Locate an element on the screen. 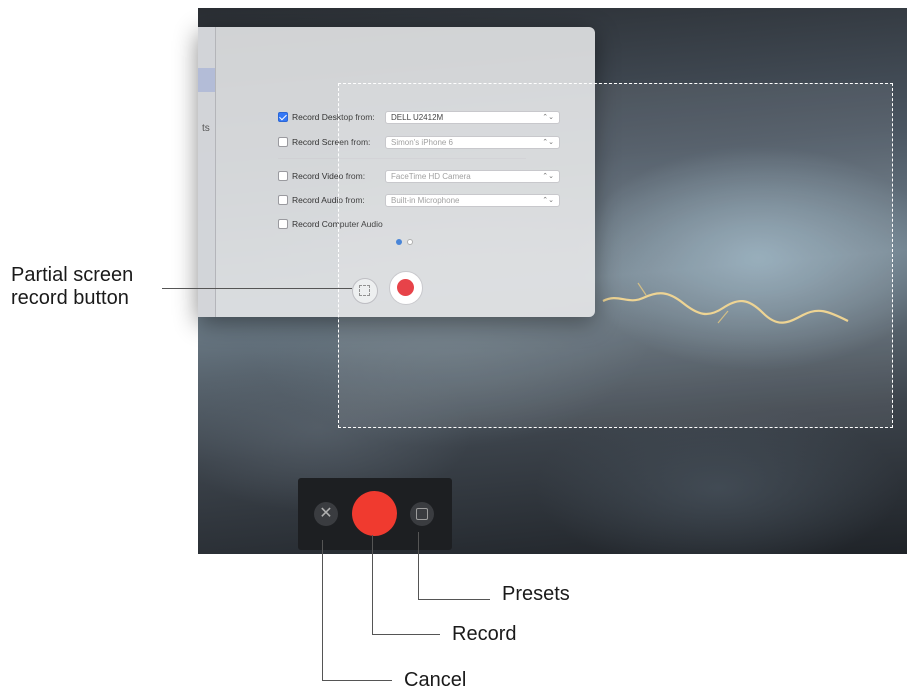 Image resolution: width=907 pixels, height=692 pixels. close-icon: ✕ is located at coordinates (326, 513).